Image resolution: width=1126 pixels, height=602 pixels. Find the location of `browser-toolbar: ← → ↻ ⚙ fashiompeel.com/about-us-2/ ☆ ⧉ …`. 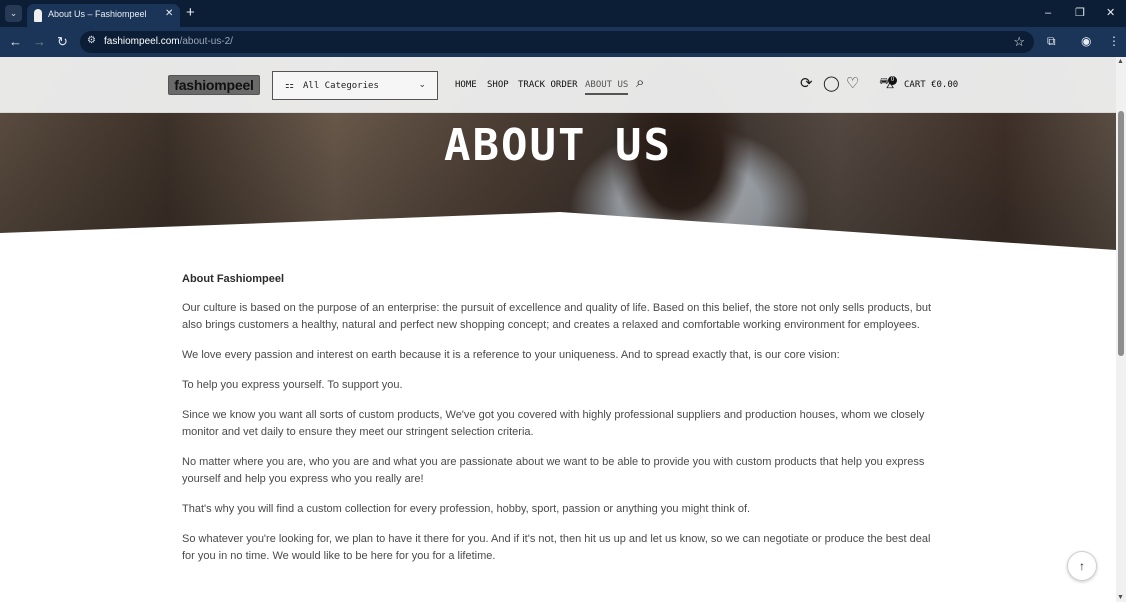

browser-toolbar: ← → ↻ ⚙ fashiompeel.com/about-us-2/ ☆ ⧉ … is located at coordinates (563, 42).